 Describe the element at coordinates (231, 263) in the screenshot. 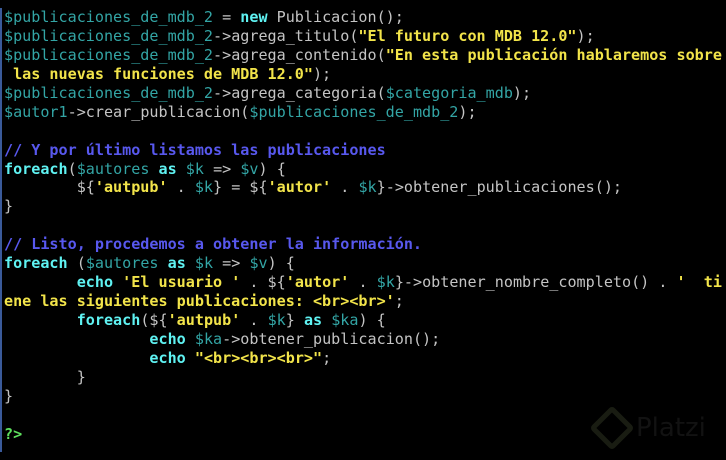

I see `plain-token: =>` at that location.